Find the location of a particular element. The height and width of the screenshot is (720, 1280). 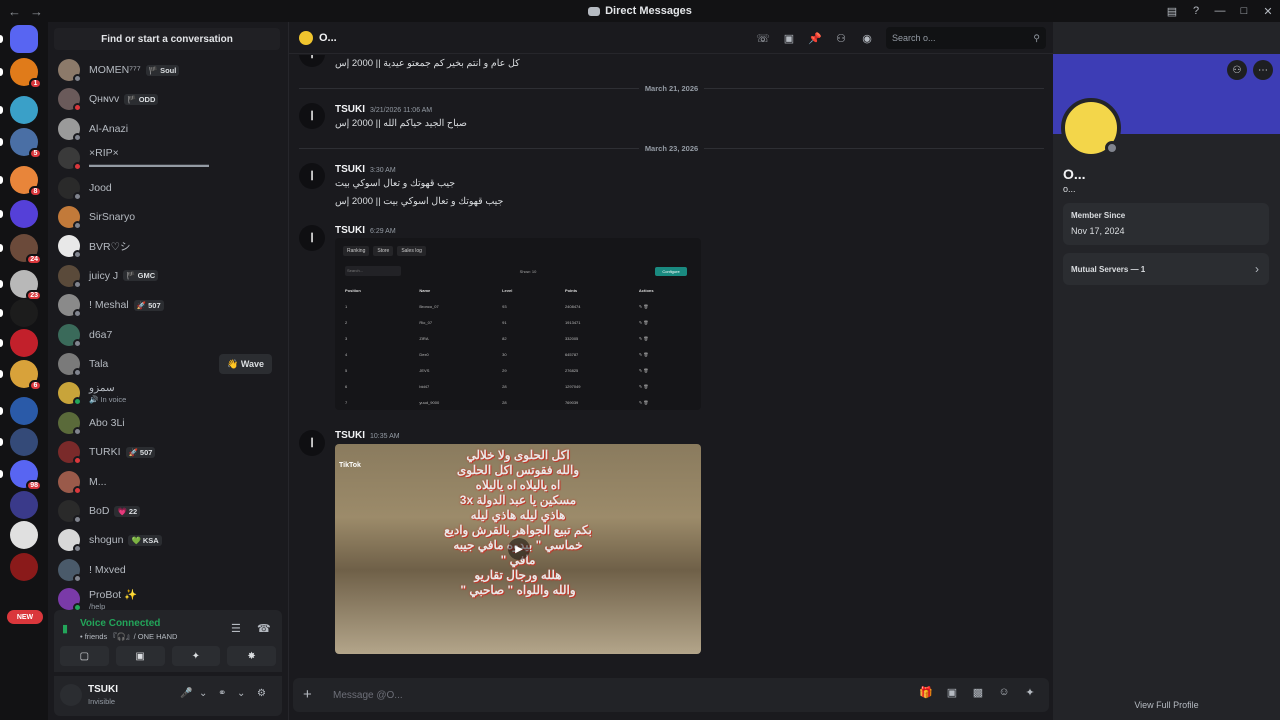

close-button: ✕ is located at coordinates (1268, 11).